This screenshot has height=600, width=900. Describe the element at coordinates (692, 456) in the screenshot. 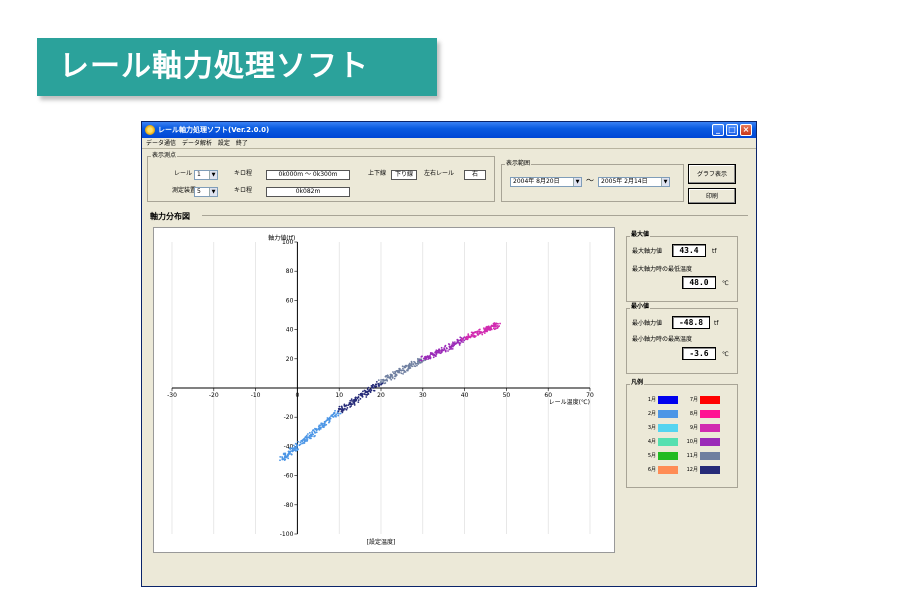

I see `legend-label: 11月` at that location.